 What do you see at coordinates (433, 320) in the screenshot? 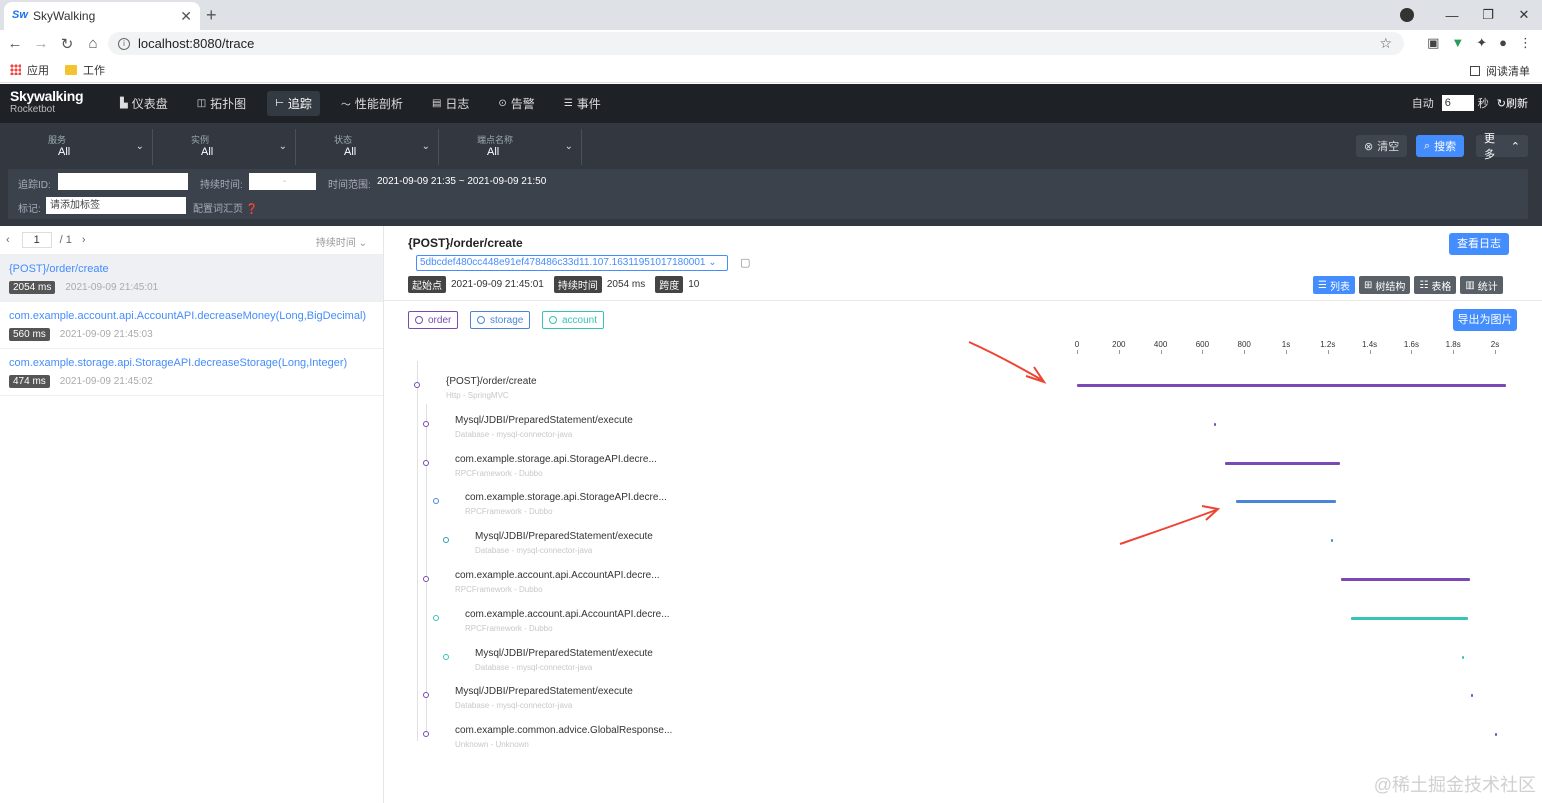
I see `service-tag-order: order` at bounding box center [433, 320].